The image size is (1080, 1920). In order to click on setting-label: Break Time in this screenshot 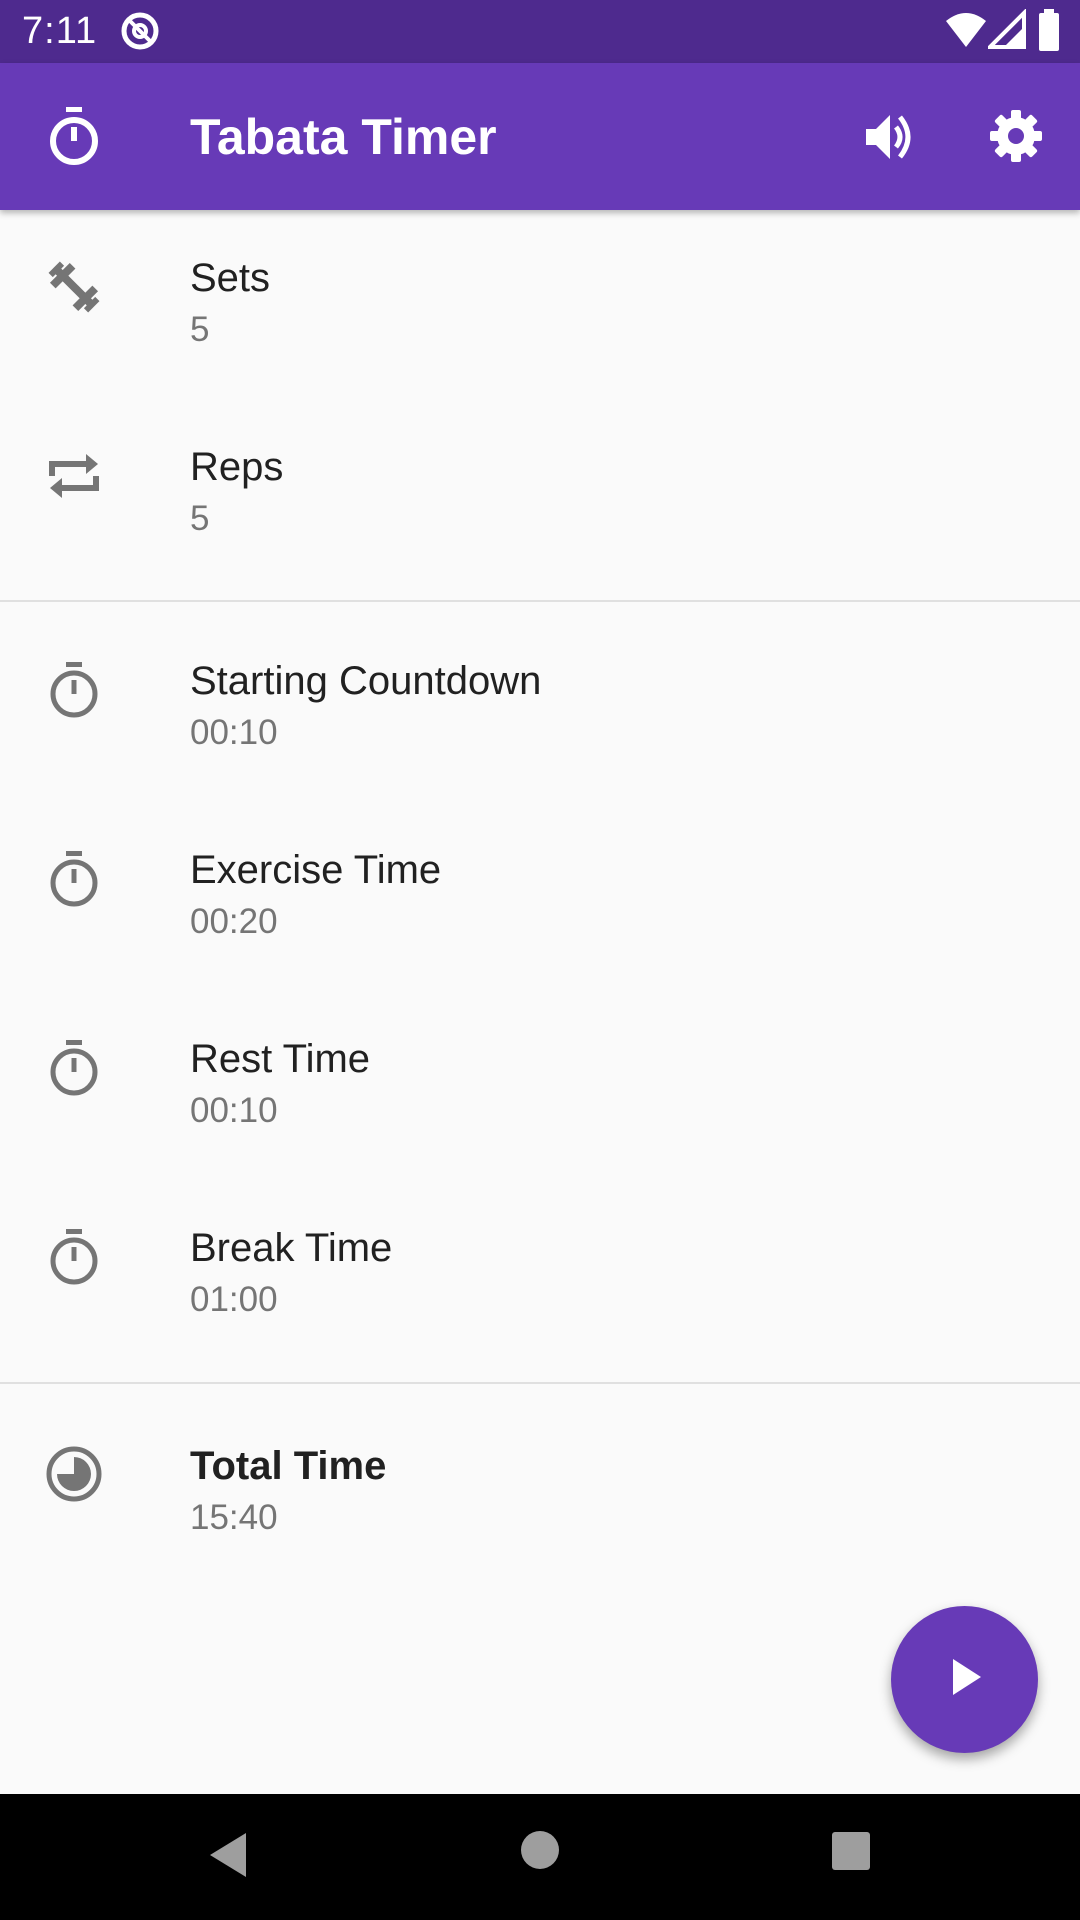, I will do `click(291, 1248)`.